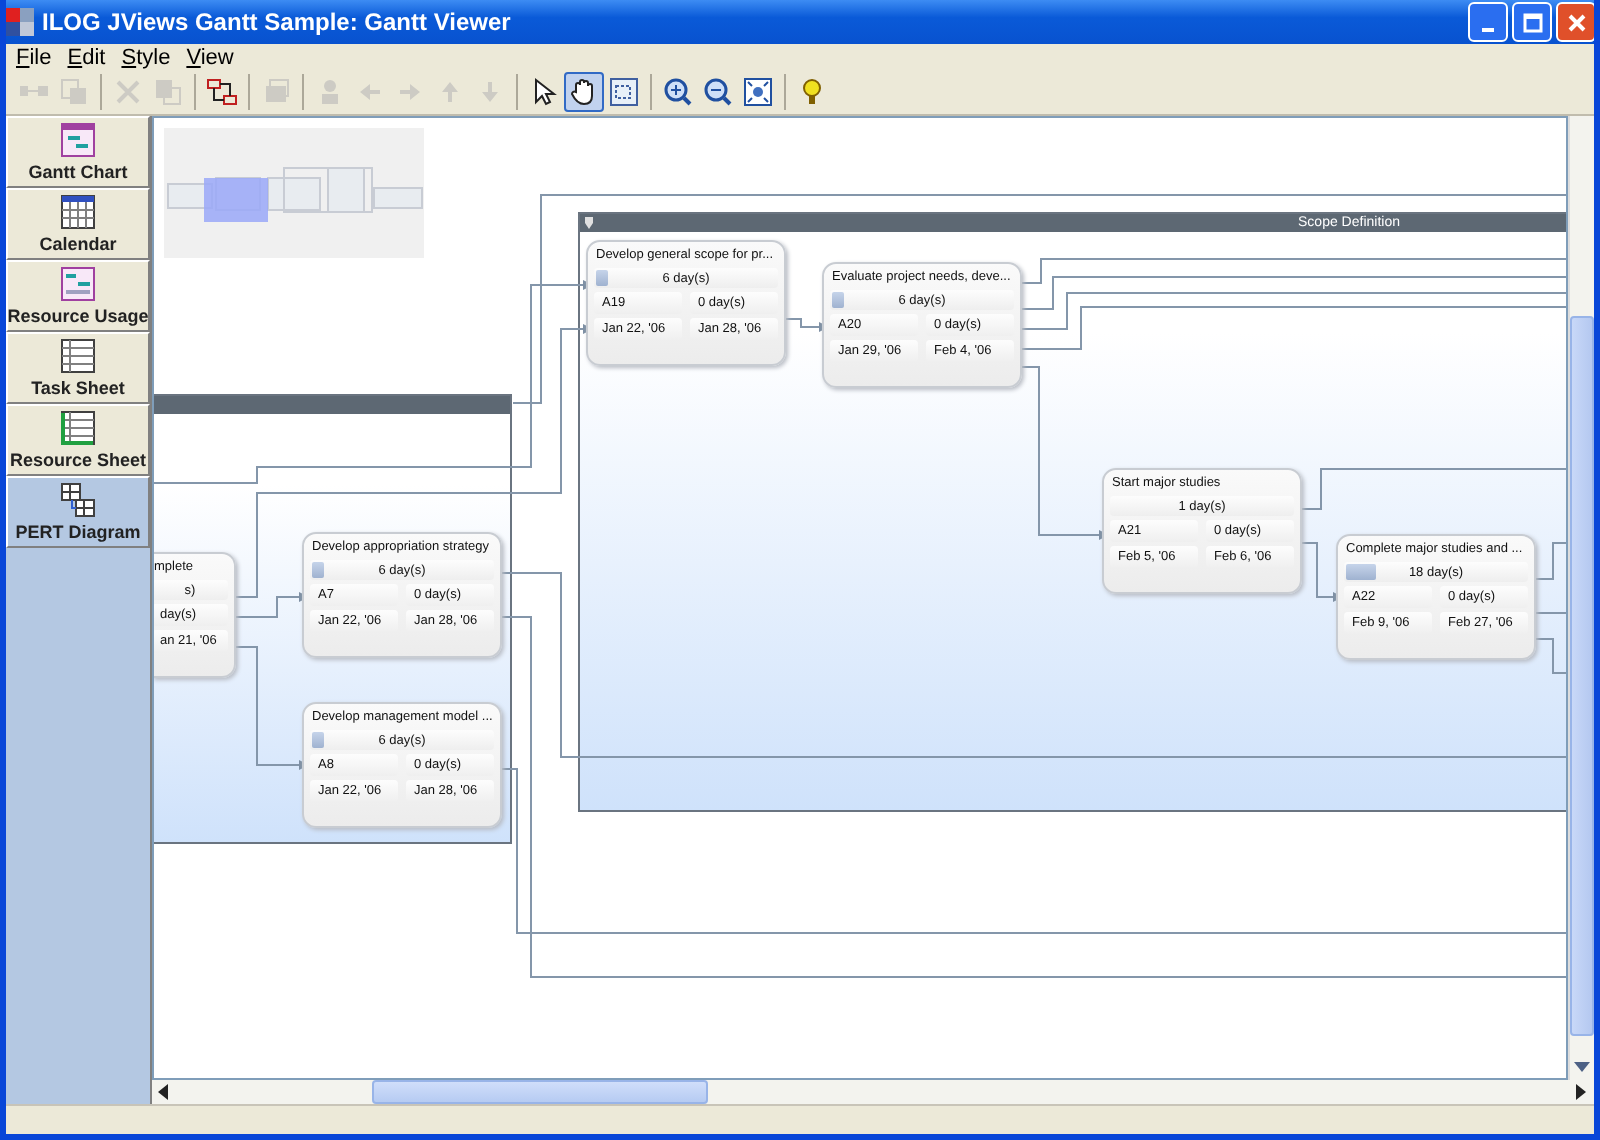 Image resolution: width=1600 pixels, height=1140 pixels. I want to click on maximize-button, so click(1532, 22).